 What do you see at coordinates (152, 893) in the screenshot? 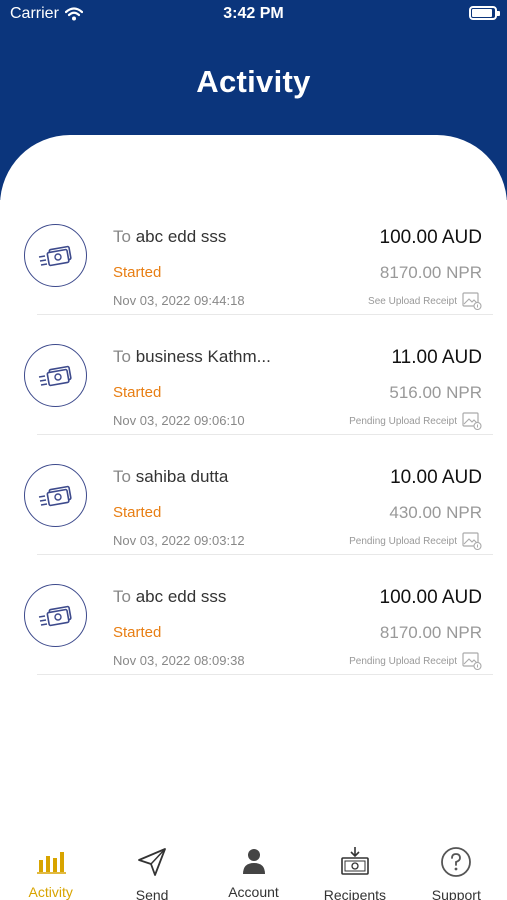
I see `tab-label: Send` at bounding box center [152, 893].